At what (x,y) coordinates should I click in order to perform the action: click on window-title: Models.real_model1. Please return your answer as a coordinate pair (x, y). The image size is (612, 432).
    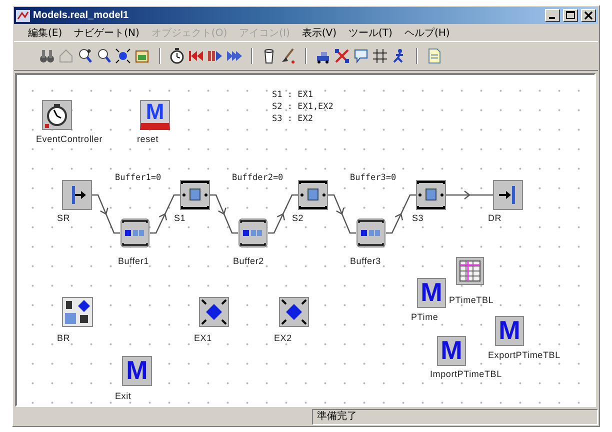
    Looking at the image, I should click on (81, 15).